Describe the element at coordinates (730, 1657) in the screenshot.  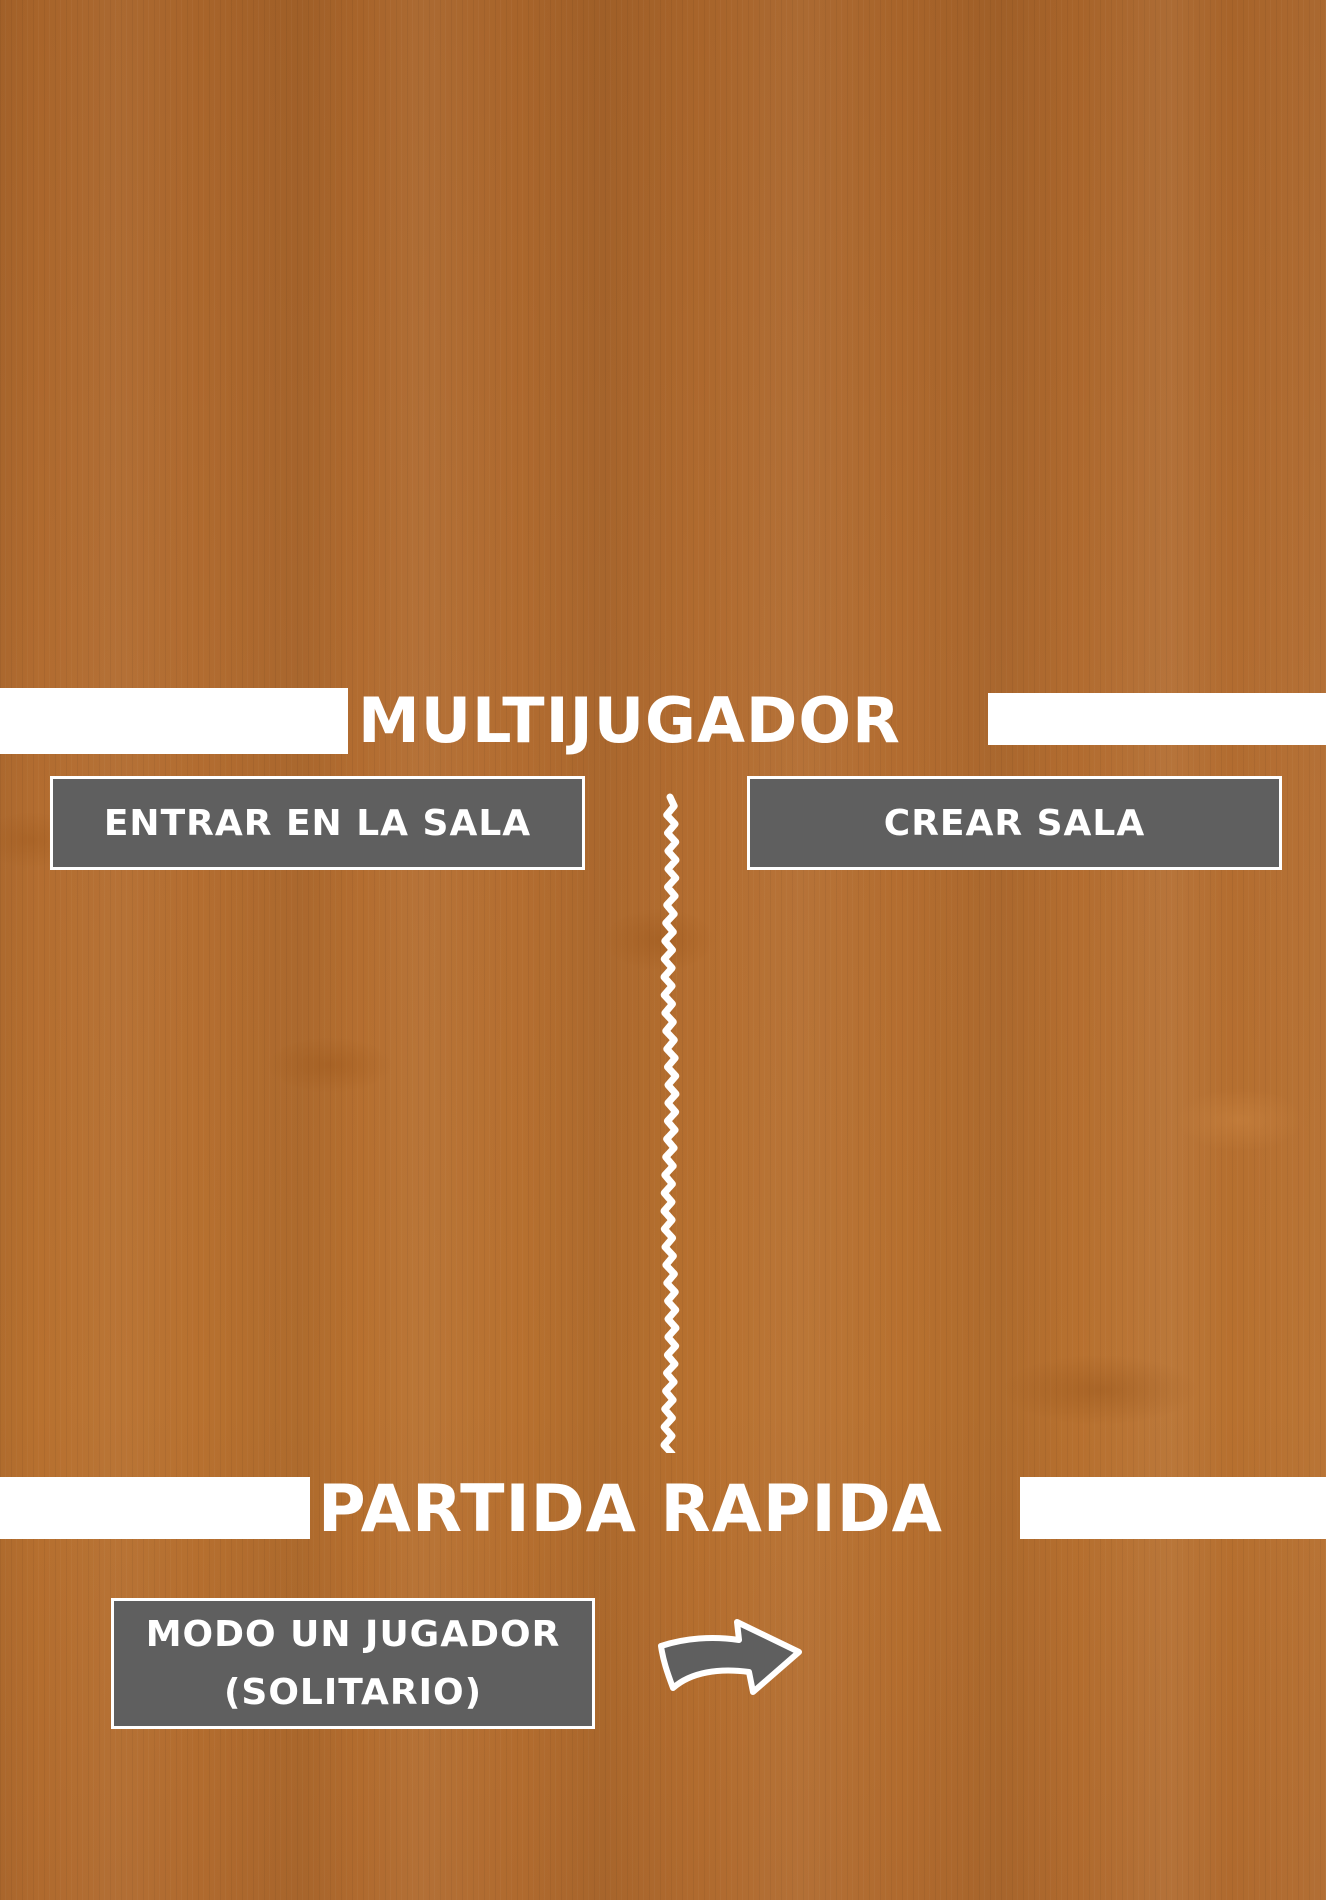
I see `right-arrow-icon` at that location.